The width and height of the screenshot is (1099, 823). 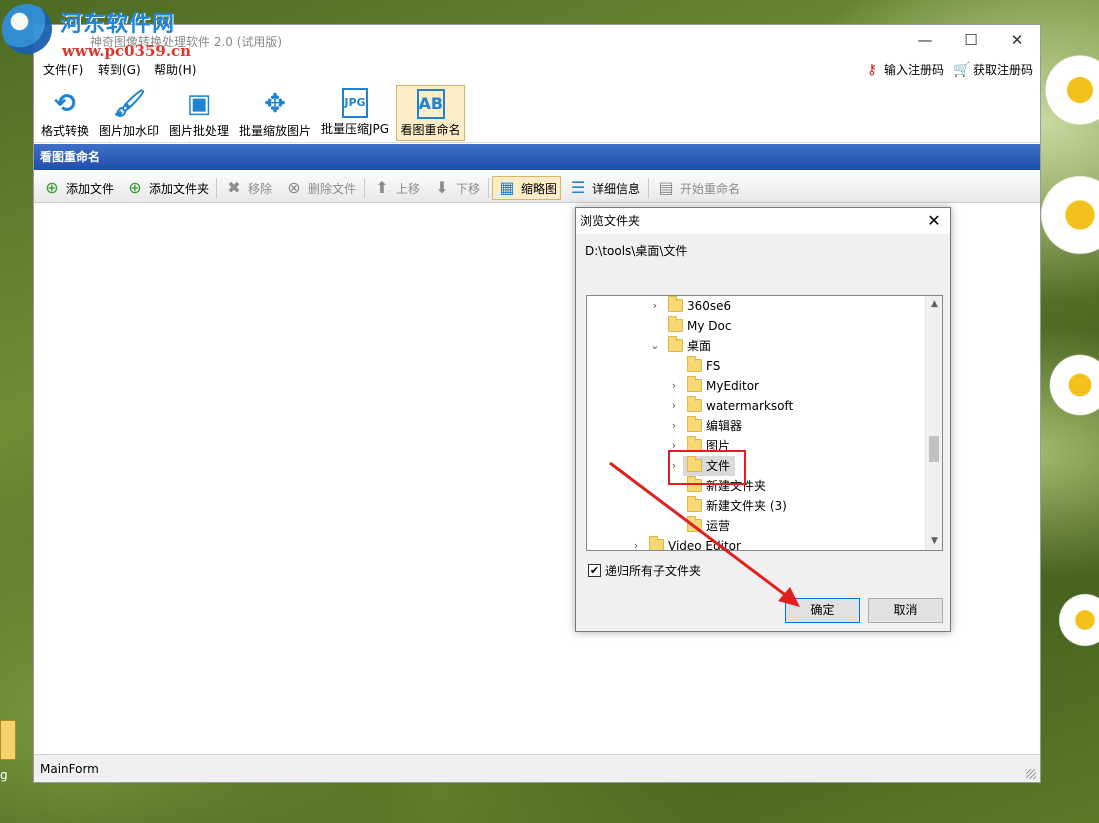 What do you see at coordinates (69, 769) in the screenshot?
I see `status-text: MainForm` at bounding box center [69, 769].